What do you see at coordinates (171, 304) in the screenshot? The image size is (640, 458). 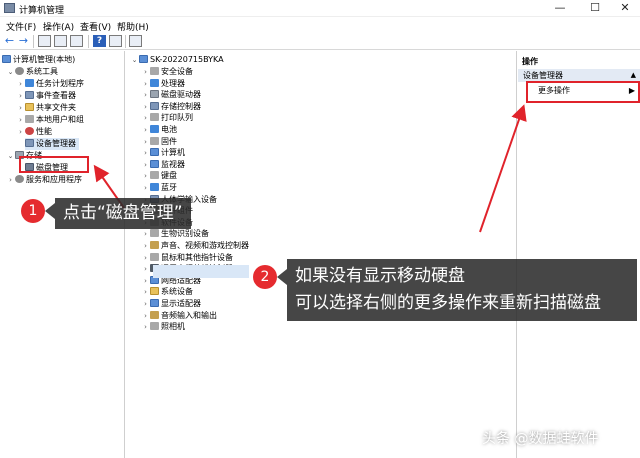 I see `device-category-row: › 显示适配器` at bounding box center [171, 304].